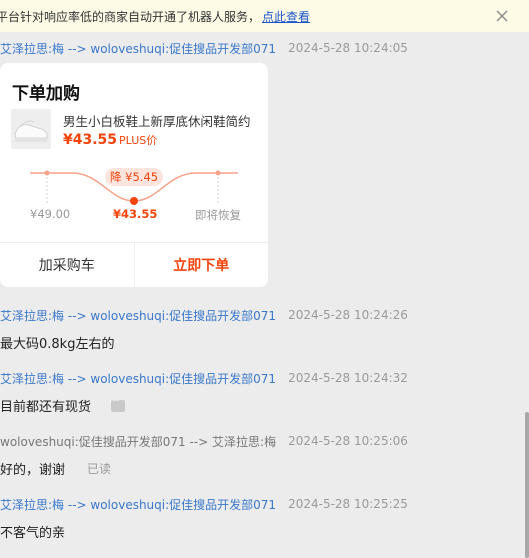  I want to click on message-row: 目前都还有现货, so click(63, 405).